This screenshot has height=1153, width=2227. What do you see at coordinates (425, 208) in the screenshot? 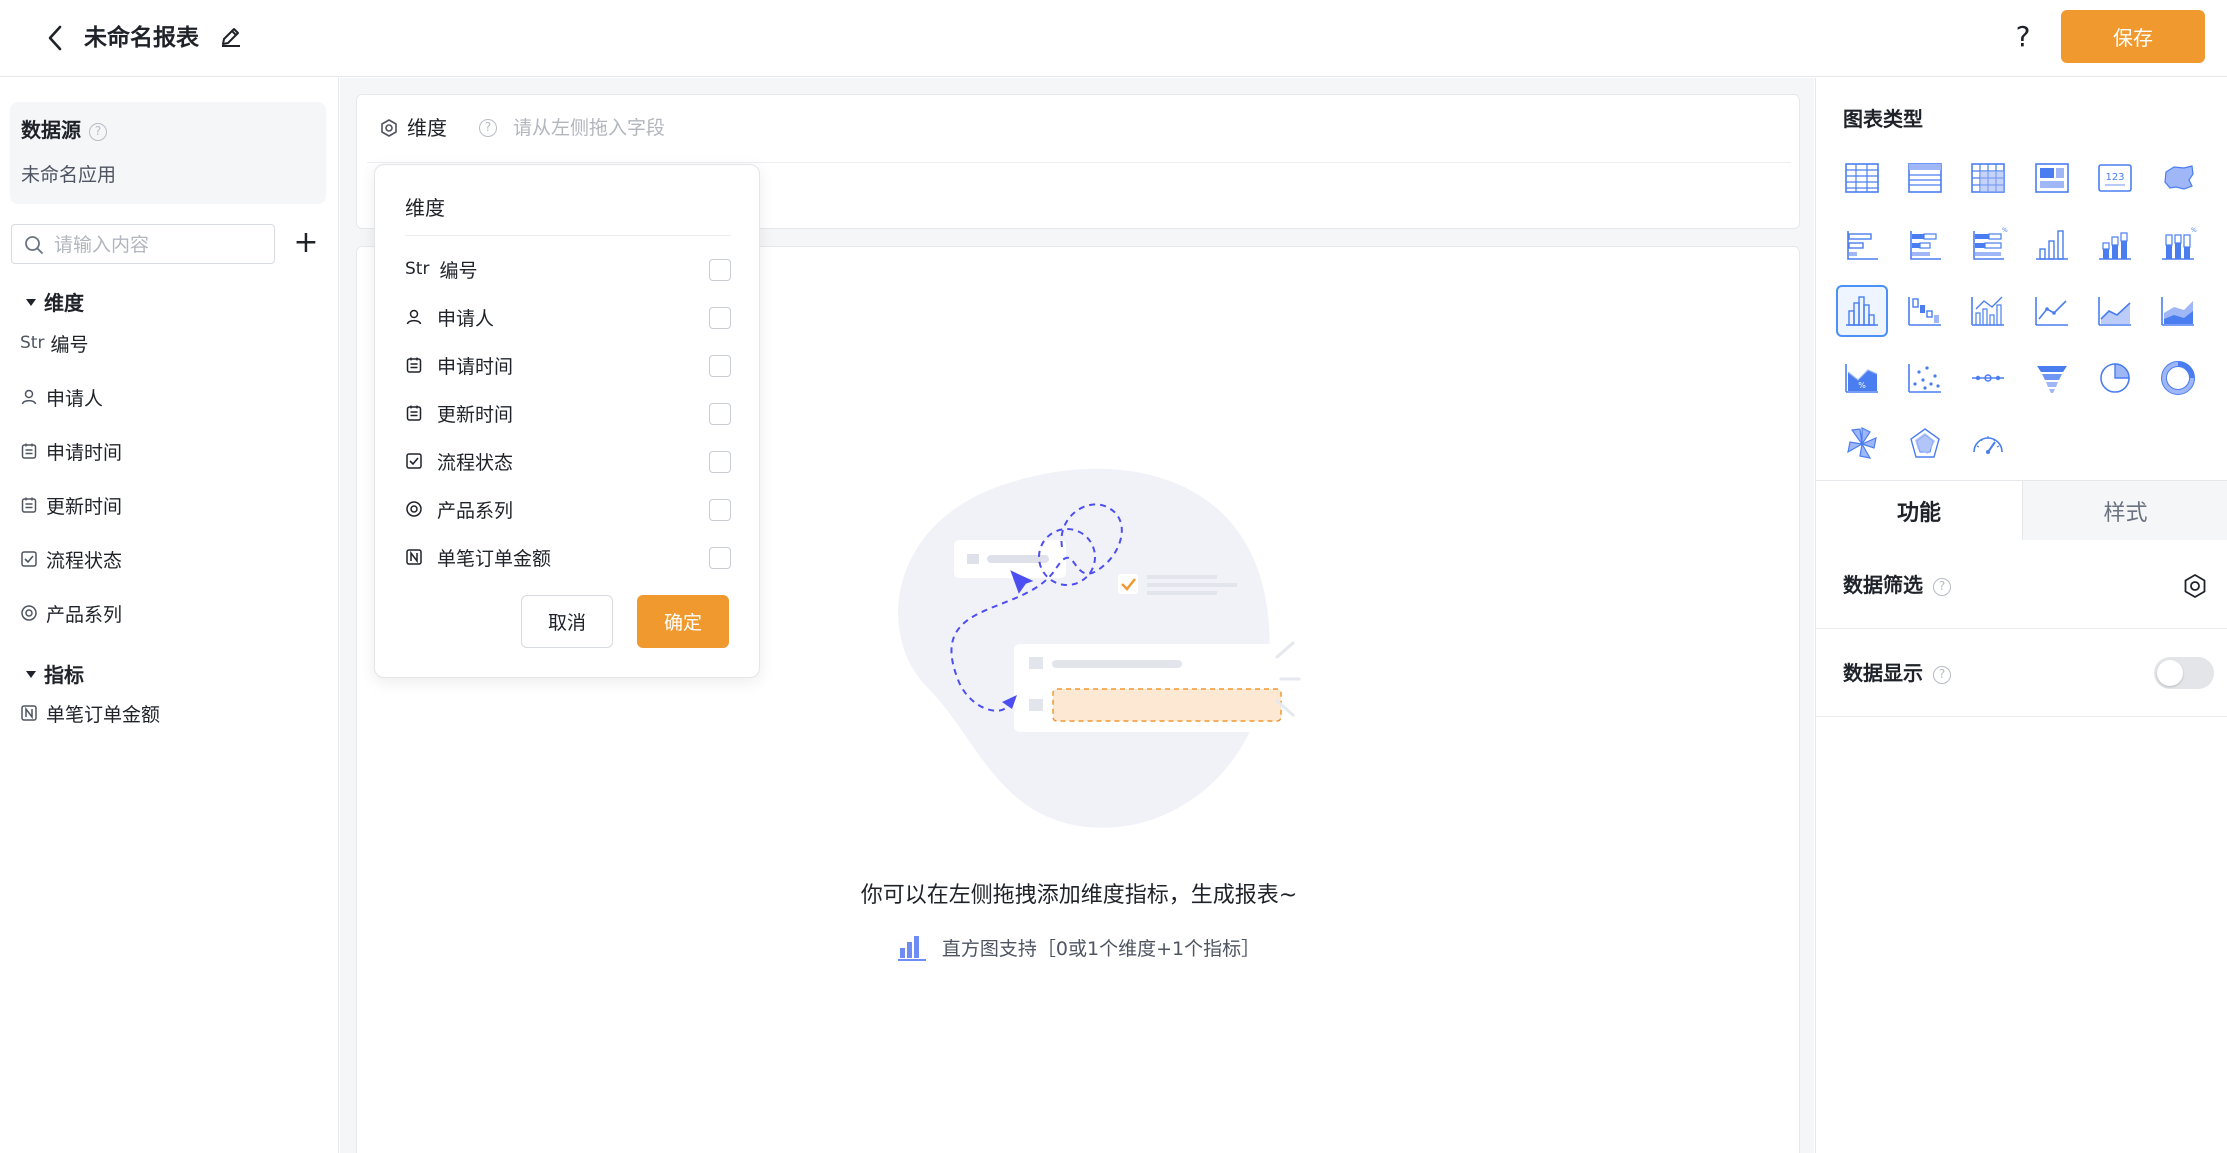
I see `popover-title: 维度` at bounding box center [425, 208].